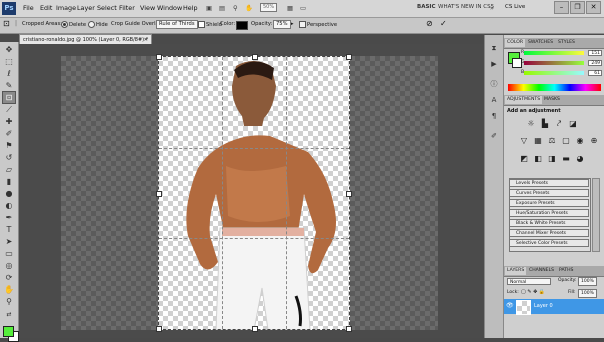 This screenshot has height=342, width=604. What do you see at coordinates (540, 43) in the screenshot?
I see `tab-swatches: SWATCHES` at bounding box center [540, 43].